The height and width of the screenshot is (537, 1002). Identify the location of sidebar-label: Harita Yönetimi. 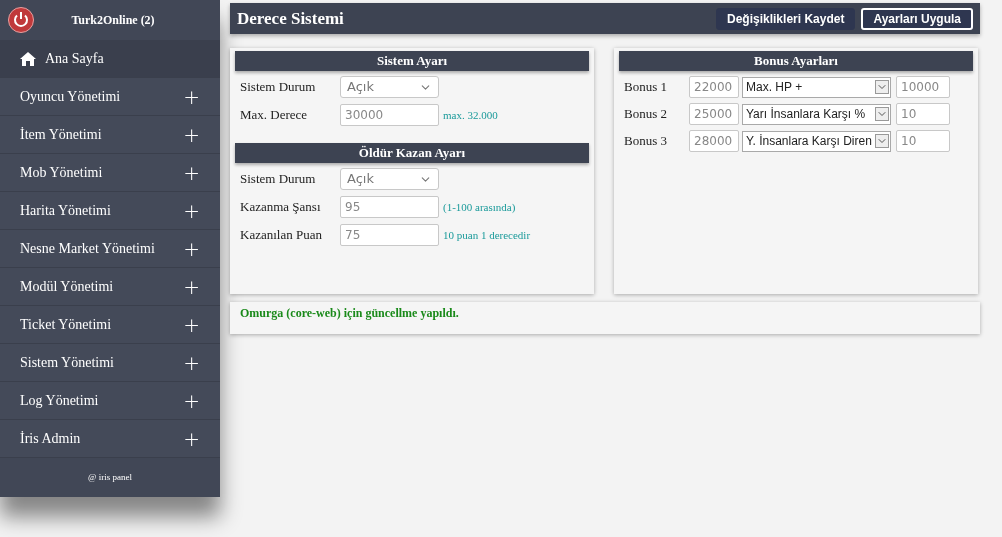
(66, 211).